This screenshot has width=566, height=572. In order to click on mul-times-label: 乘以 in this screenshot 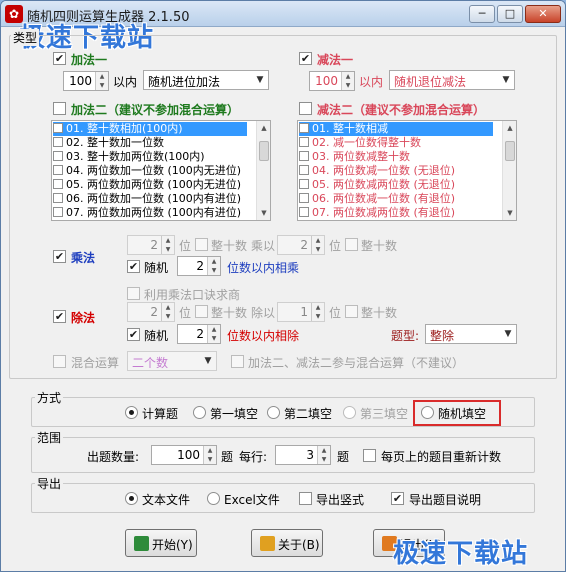, I will do `click(263, 246)`.